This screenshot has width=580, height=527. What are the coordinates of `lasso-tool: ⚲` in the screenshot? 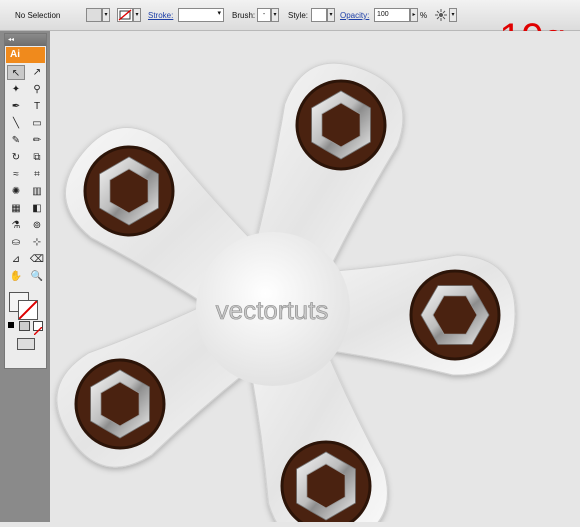 It's located at (37, 89).